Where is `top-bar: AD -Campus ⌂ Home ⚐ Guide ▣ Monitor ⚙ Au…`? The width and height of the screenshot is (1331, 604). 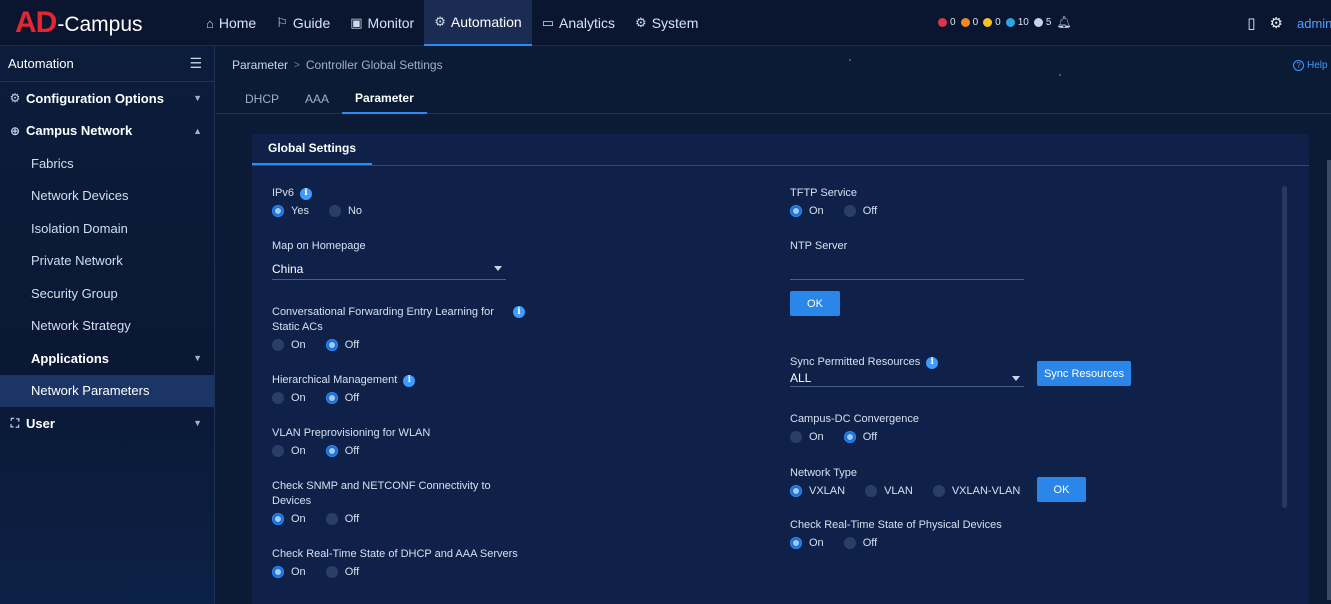 top-bar: AD -Campus ⌂ Home ⚐ Guide ▣ Monitor ⚙ Au… is located at coordinates (665, 23).